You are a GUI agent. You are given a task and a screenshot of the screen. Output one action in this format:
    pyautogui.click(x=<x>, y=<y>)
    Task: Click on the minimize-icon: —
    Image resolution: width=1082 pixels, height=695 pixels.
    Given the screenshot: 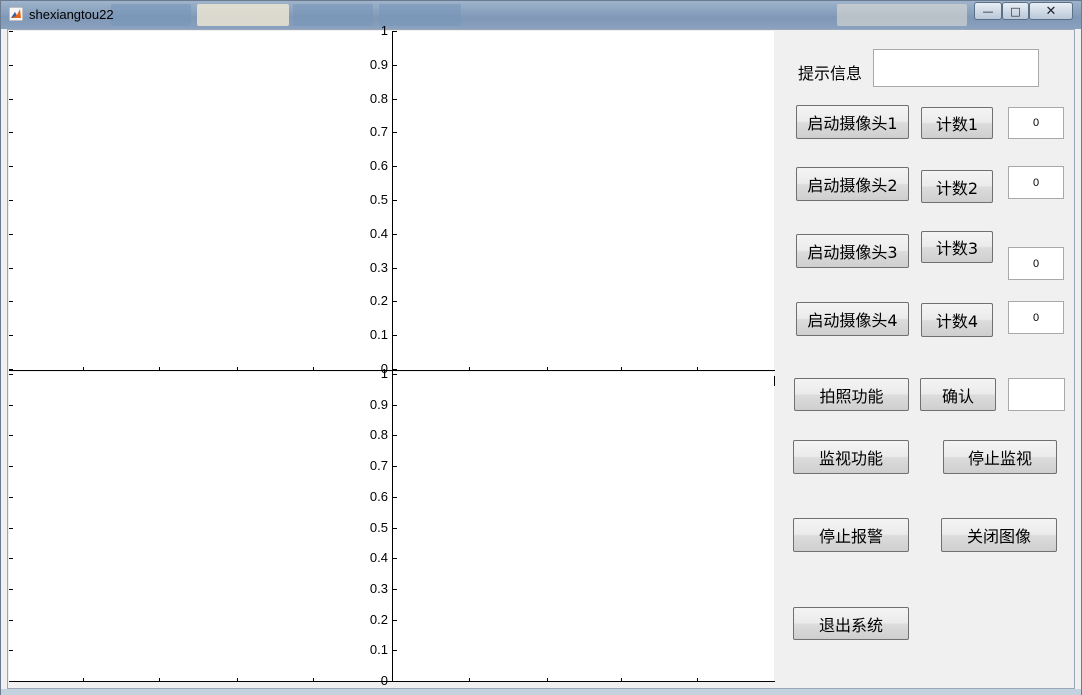 What is the action you would take?
    pyautogui.click(x=988, y=11)
    